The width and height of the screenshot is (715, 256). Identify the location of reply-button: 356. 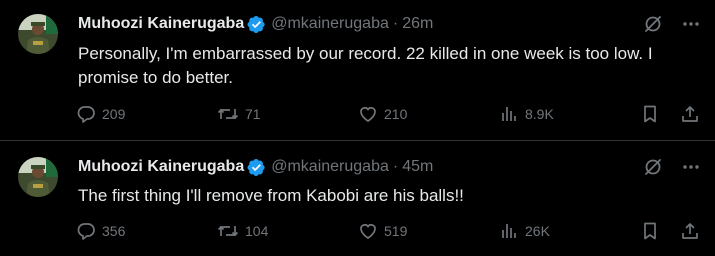
(100, 231).